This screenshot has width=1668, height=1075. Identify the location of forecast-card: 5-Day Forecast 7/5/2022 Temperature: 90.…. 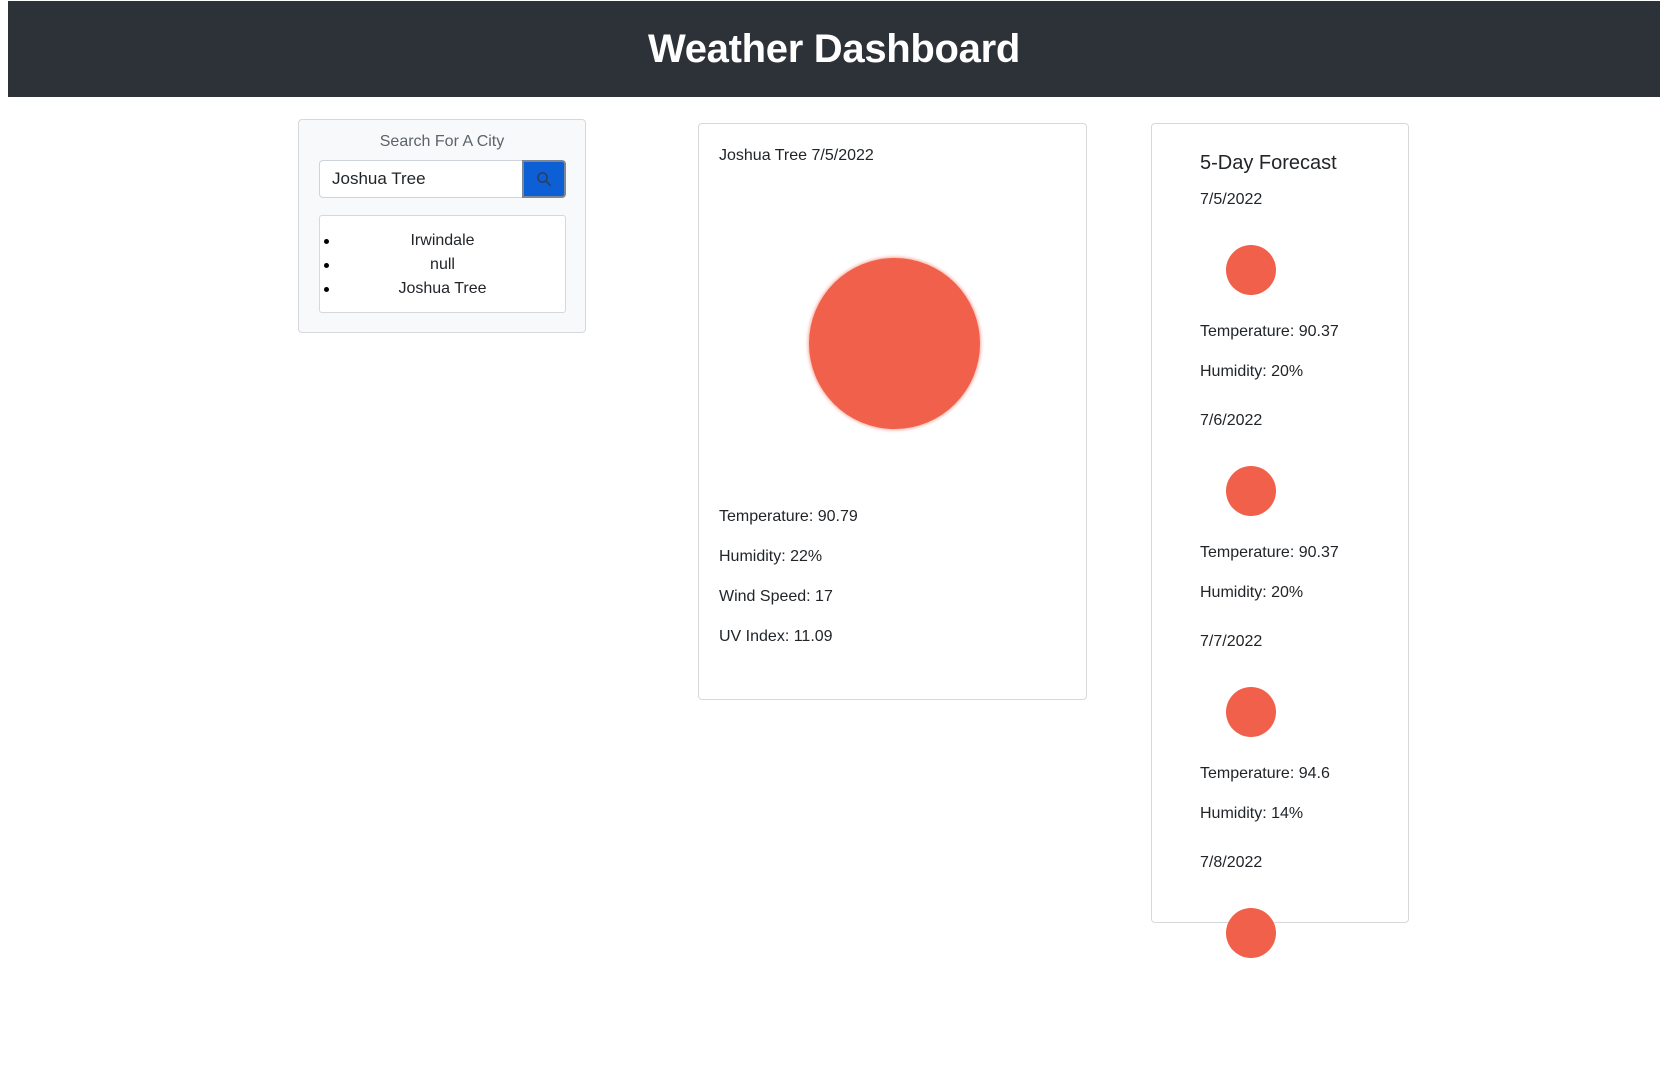
(1280, 540).